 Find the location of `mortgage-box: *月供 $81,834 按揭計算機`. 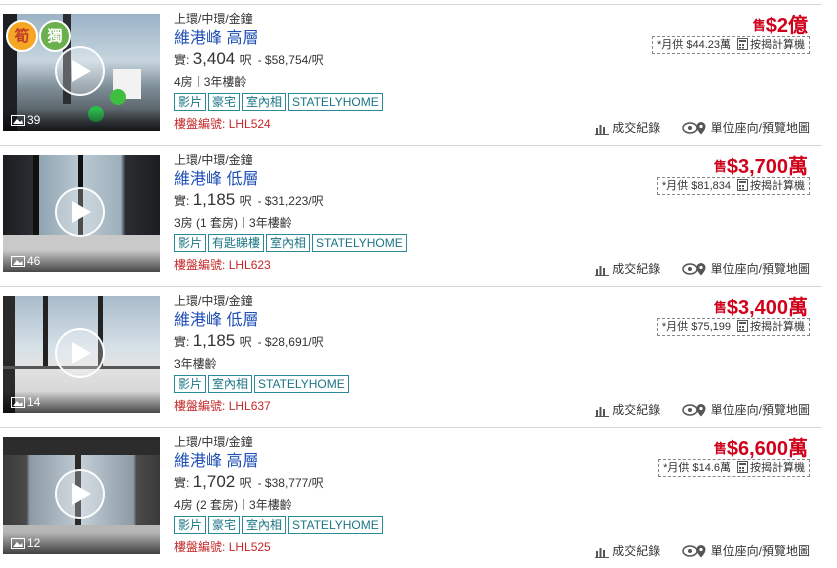

mortgage-box: *月供 $81,834 按揭計算機 is located at coordinates (733, 187).